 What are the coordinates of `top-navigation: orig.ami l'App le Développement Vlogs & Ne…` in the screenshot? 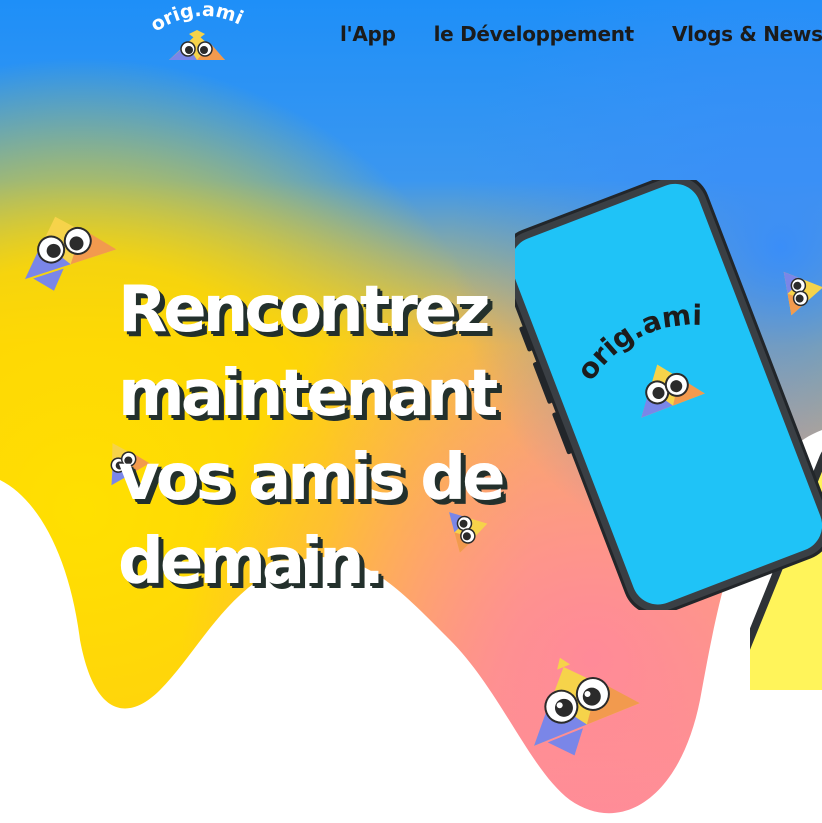 It's located at (411, 38).